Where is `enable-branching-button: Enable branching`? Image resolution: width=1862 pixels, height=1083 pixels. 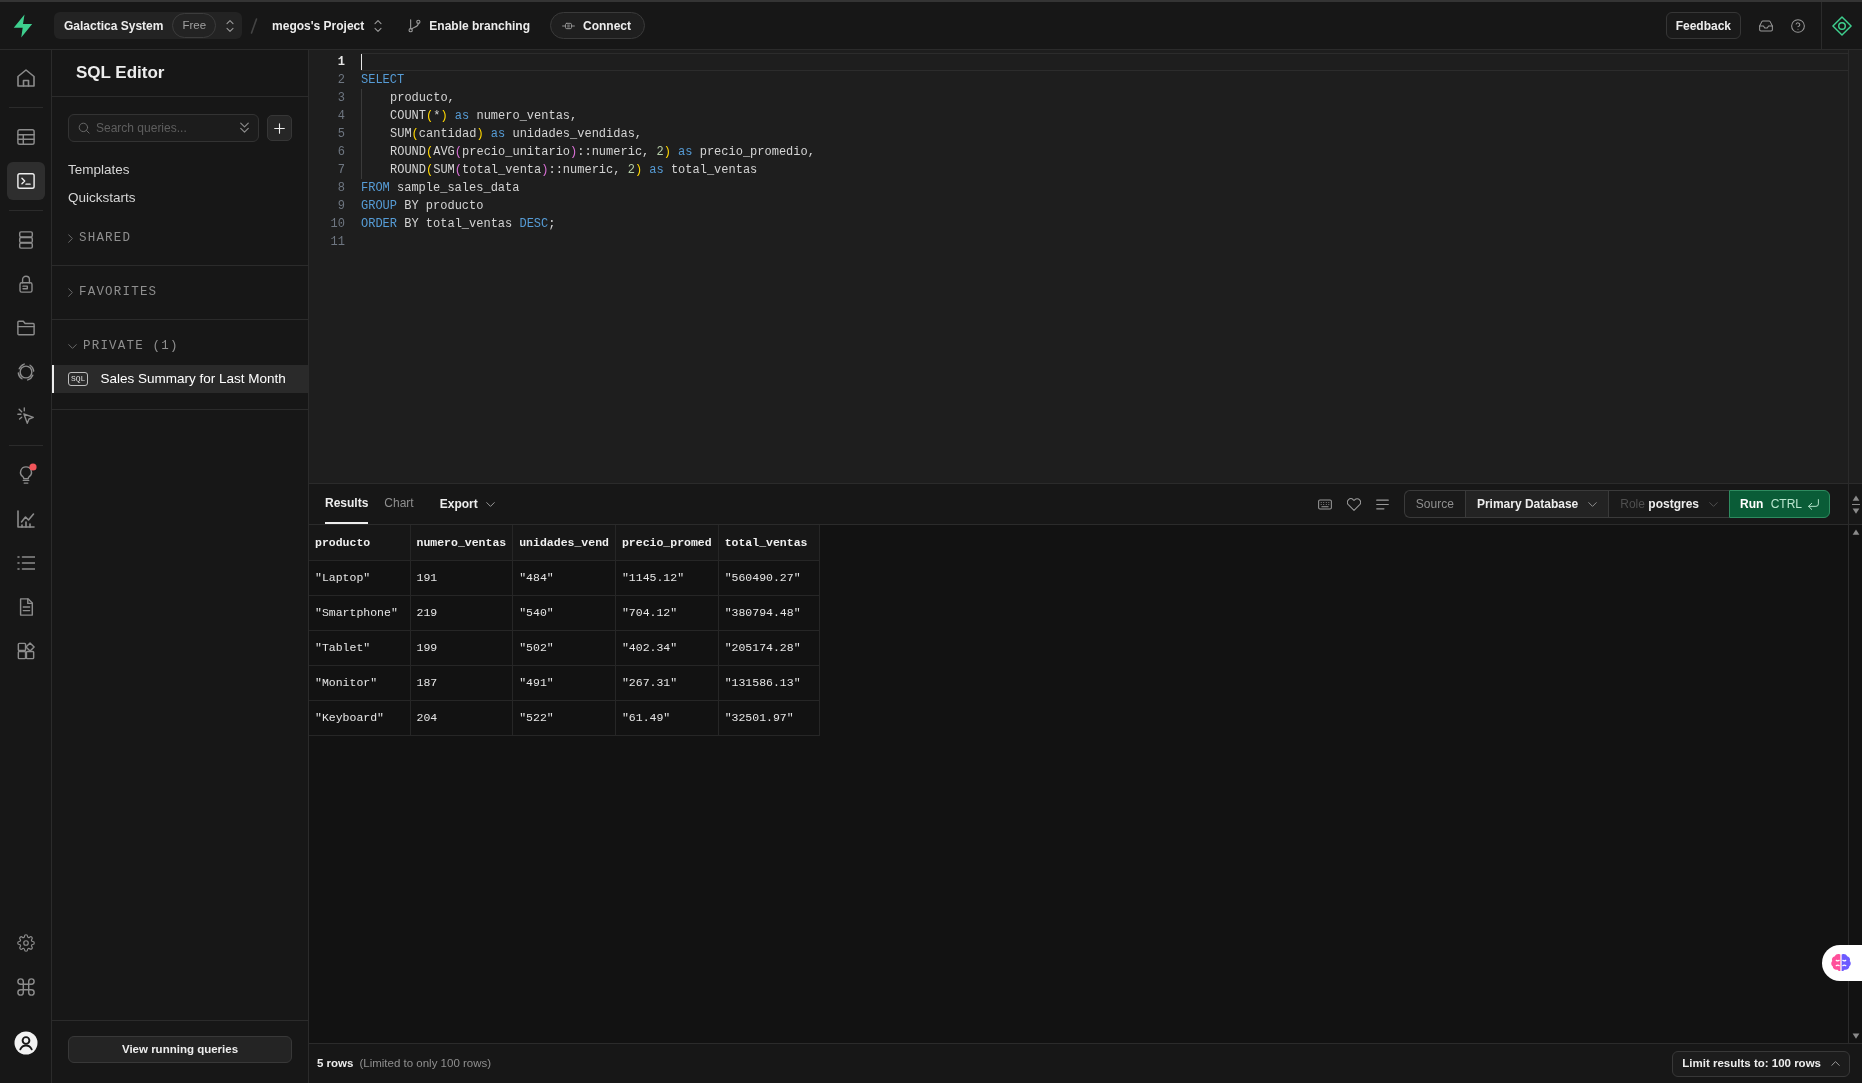 enable-branching-button: Enable branching is located at coordinates (469, 25).